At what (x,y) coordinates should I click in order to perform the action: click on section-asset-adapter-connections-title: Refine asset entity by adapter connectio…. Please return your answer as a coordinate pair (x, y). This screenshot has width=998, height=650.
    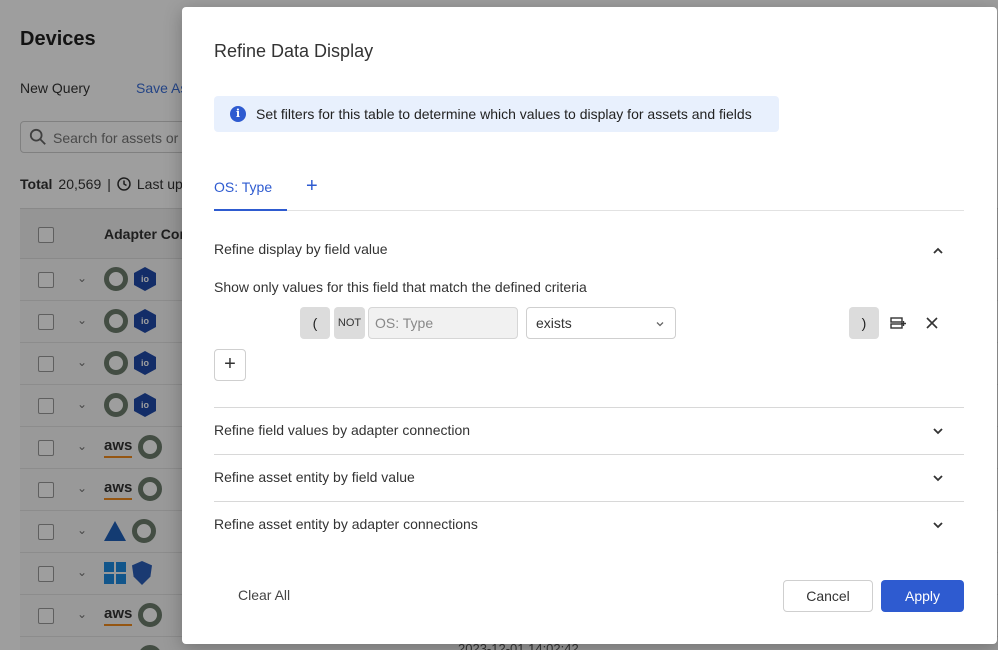
    Looking at the image, I should click on (346, 524).